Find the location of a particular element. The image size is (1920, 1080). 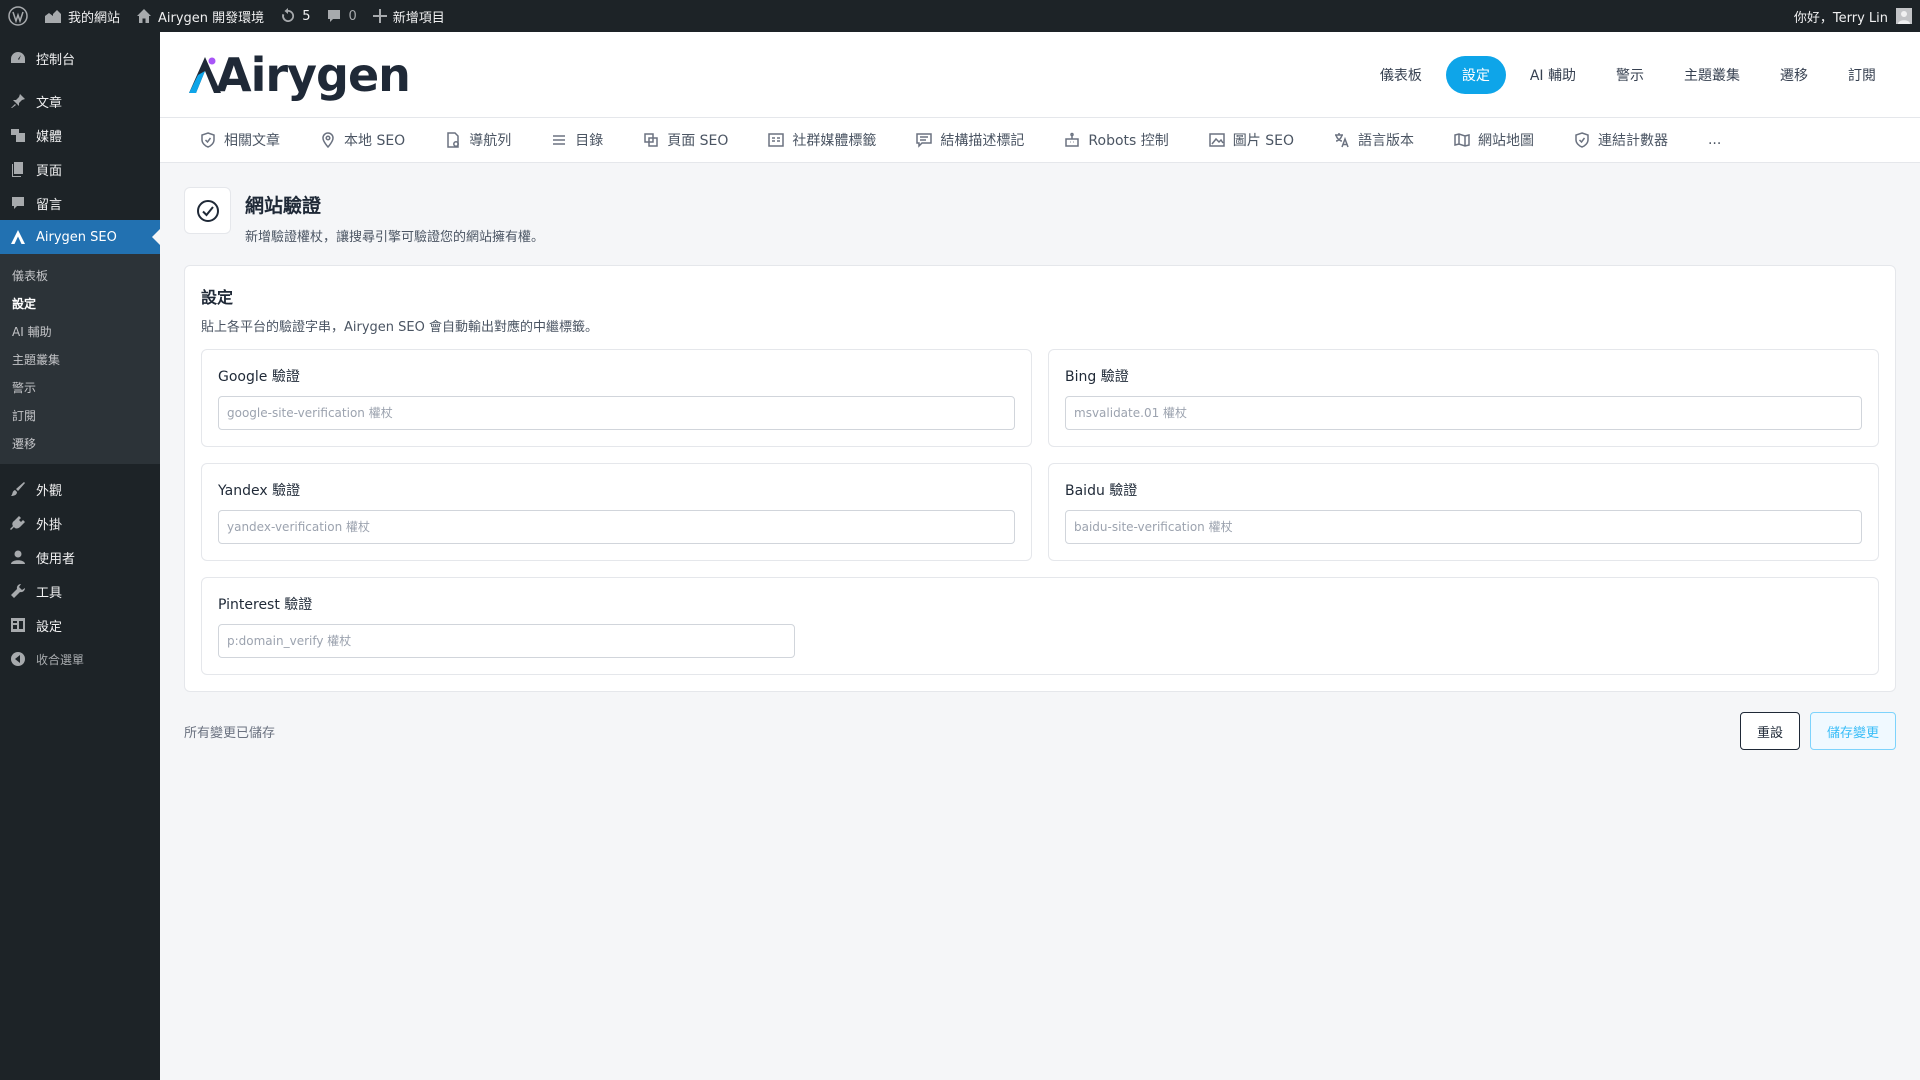

tab-link-counter: 連結計數器 is located at coordinates (1621, 140).